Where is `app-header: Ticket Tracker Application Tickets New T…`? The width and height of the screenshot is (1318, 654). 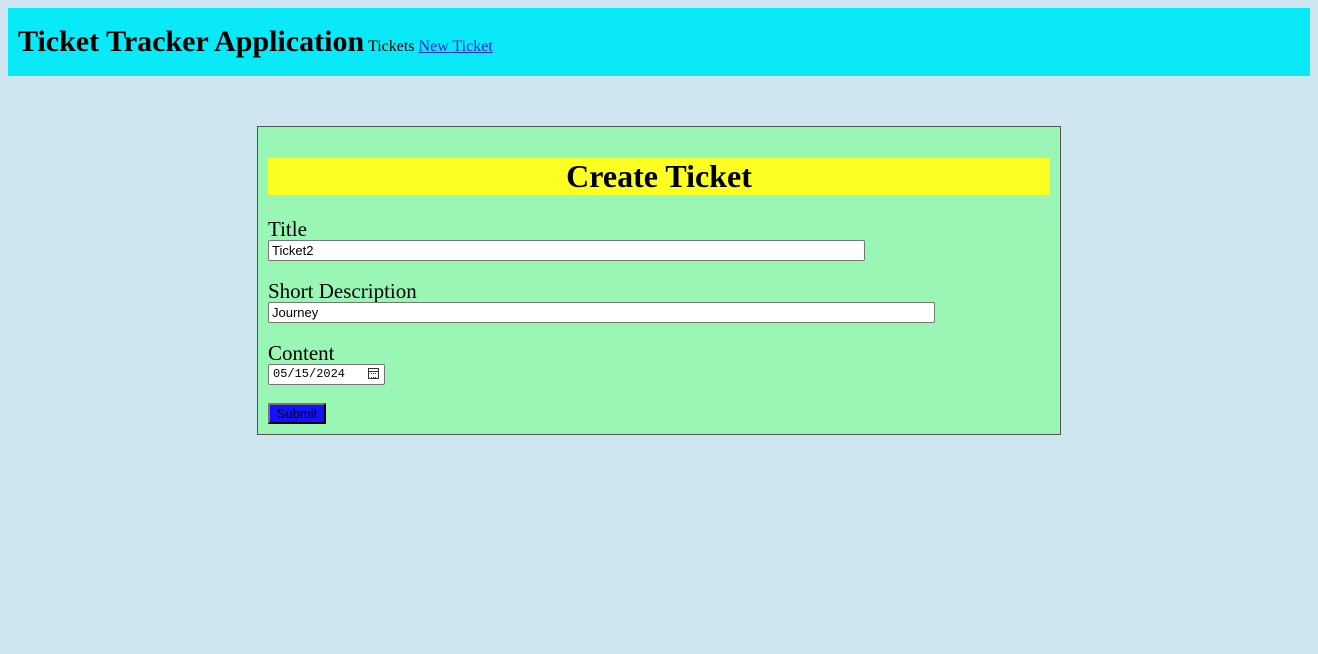
app-header: Ticket Tracker Application Tickets New T… is located at coordinates (659, 42).